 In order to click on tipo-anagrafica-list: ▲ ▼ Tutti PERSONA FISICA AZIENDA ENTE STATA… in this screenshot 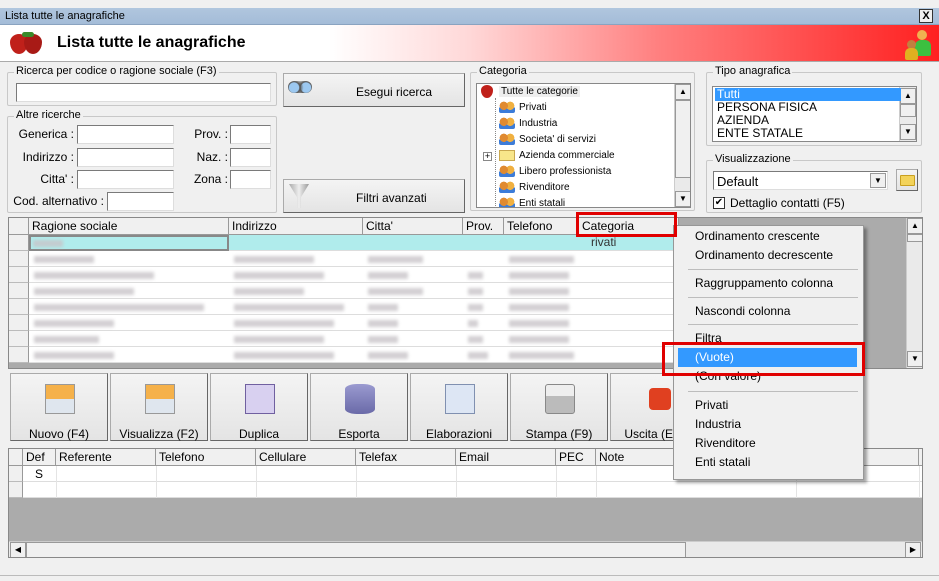, I will do `click(814, 114)`.